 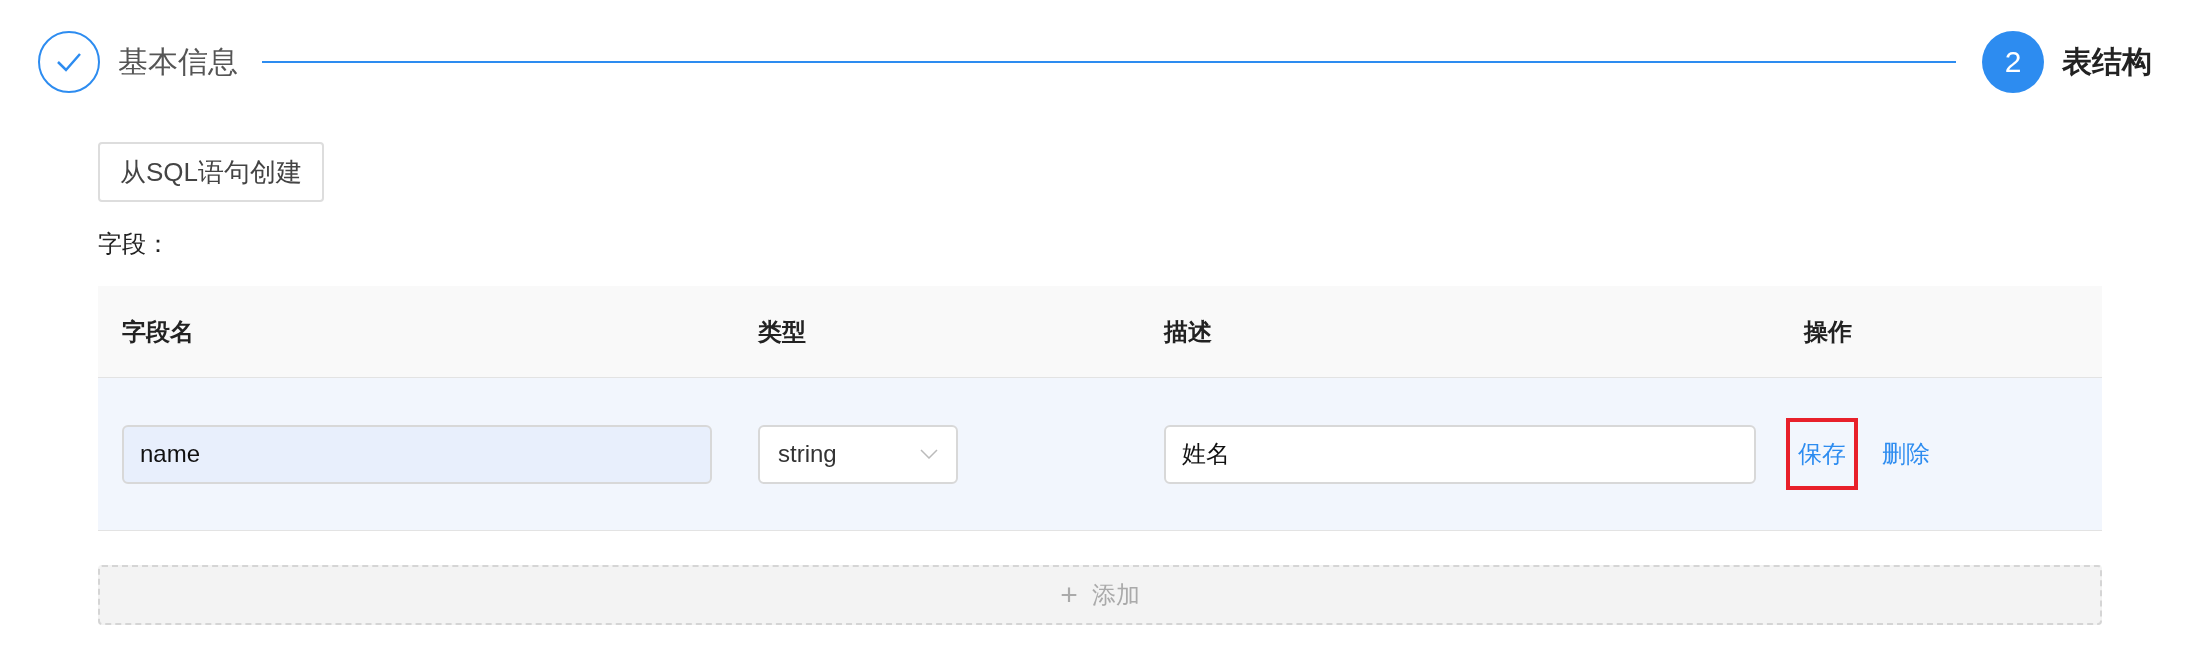 I want to click on step-title: 基本信息, so click(x=178, y=61).